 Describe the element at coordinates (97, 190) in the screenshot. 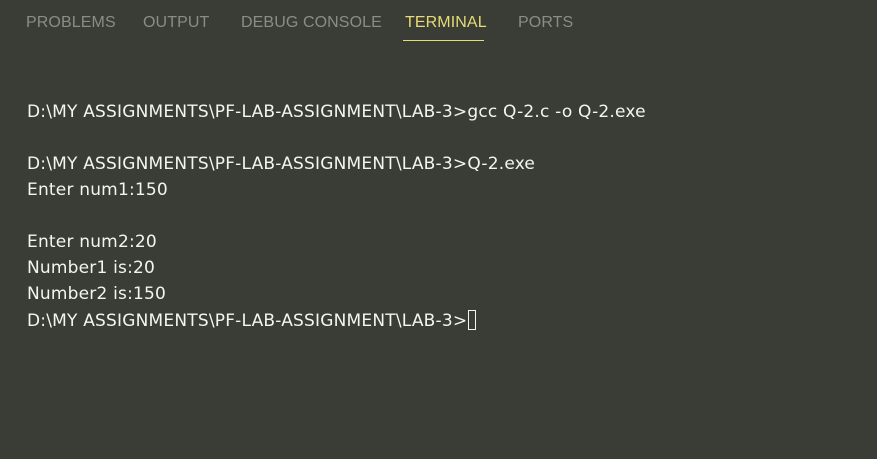

I see `terminal-line: Enter num1:150` at that location.